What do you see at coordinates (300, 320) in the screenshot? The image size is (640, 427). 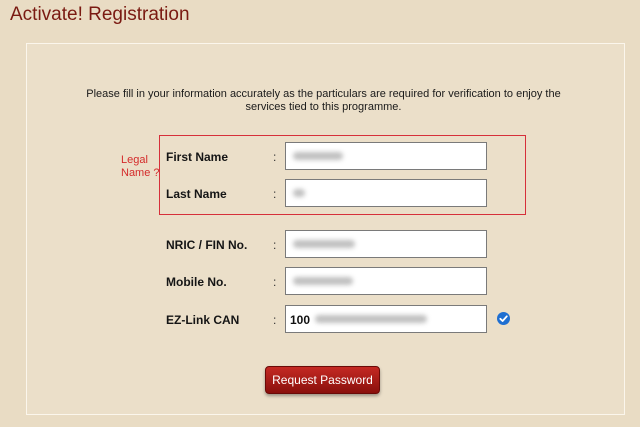 I see `ezlink-can-prefix: 100` at bounding box center [300, 320].